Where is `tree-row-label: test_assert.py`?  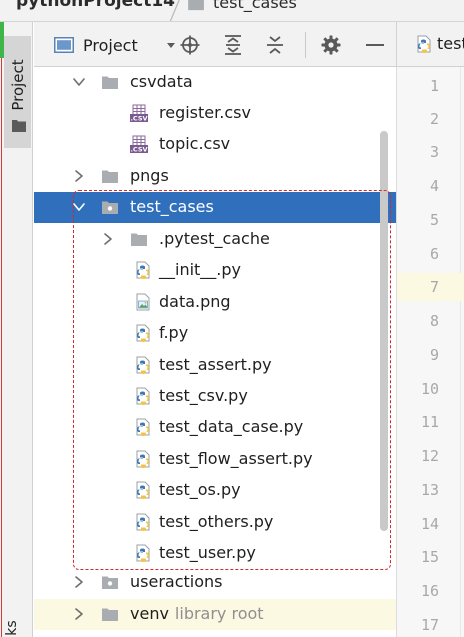 tree-row-label: test_assert.py is located at coordinates (215, 364).